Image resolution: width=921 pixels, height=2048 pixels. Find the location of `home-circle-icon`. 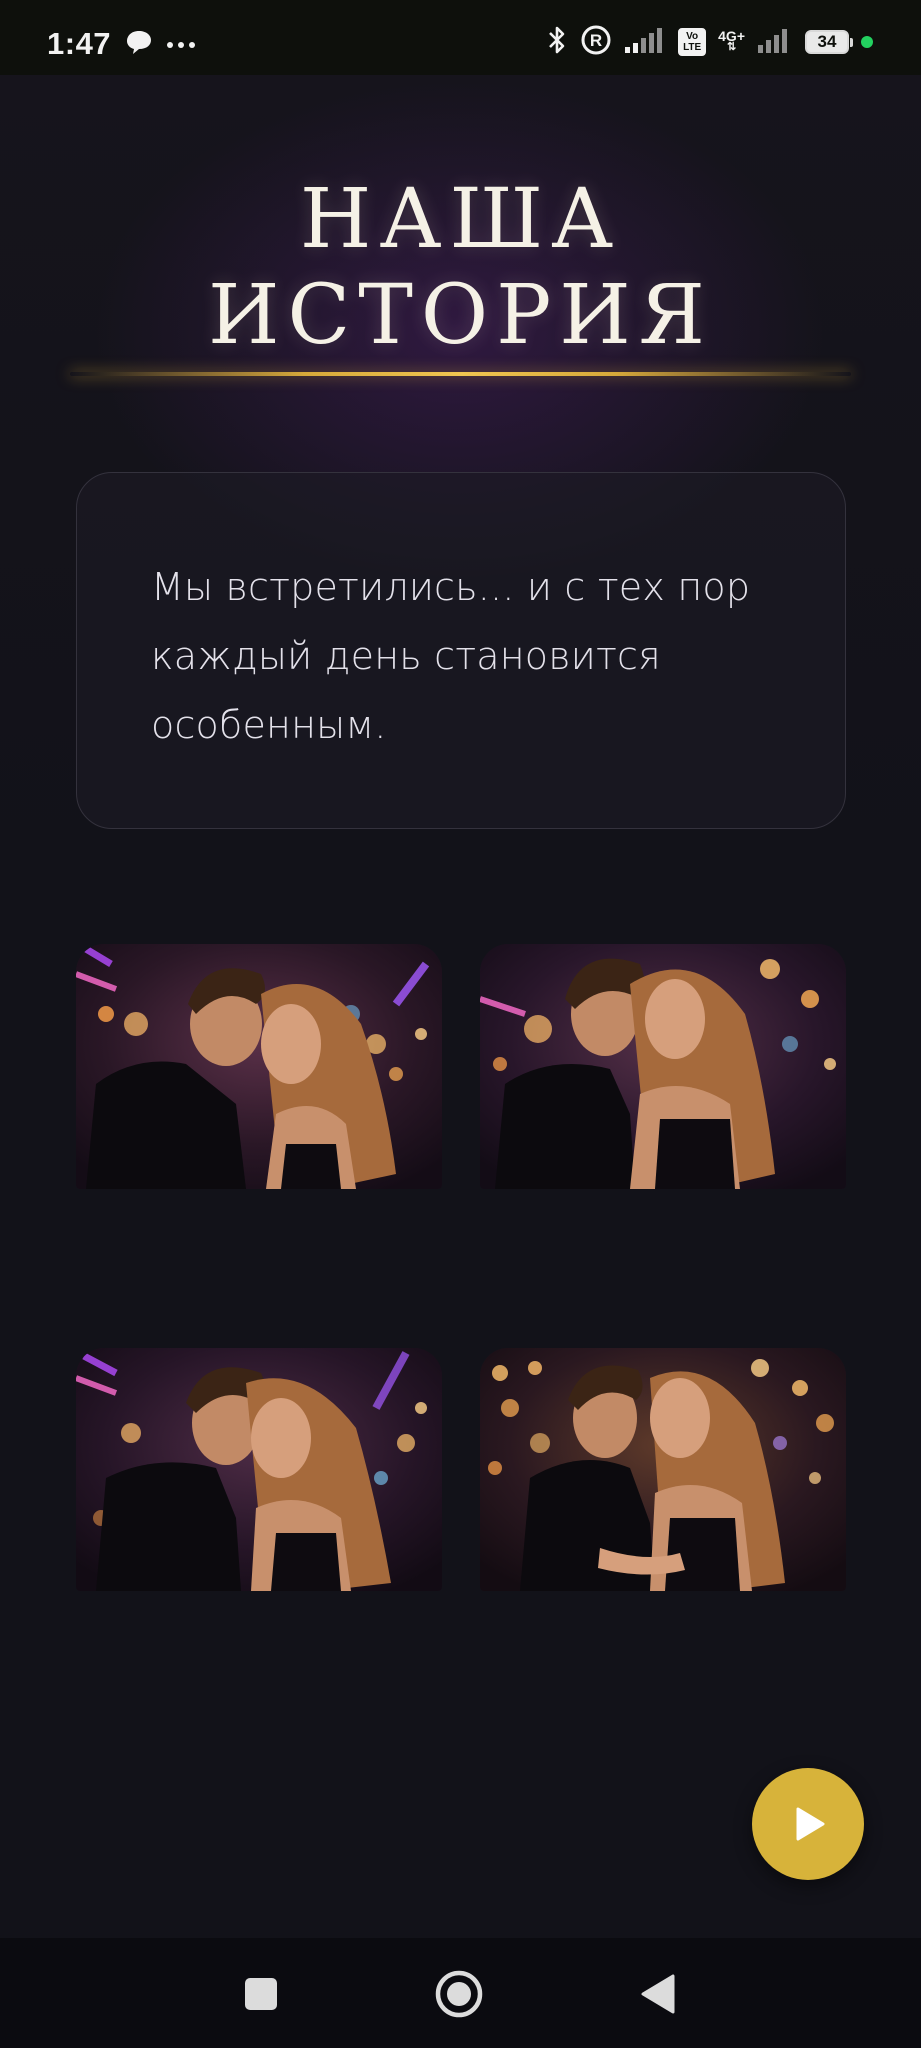

home-circle-icon is located at coordinates (459, 1994).